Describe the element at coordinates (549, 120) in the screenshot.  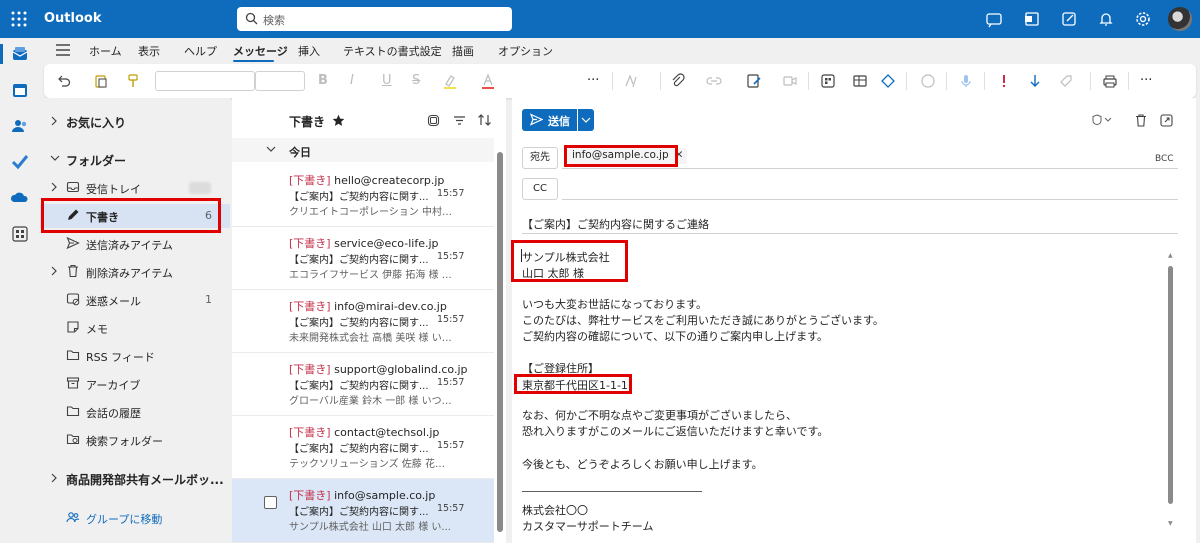
I see `send-button: 送信` at that location.